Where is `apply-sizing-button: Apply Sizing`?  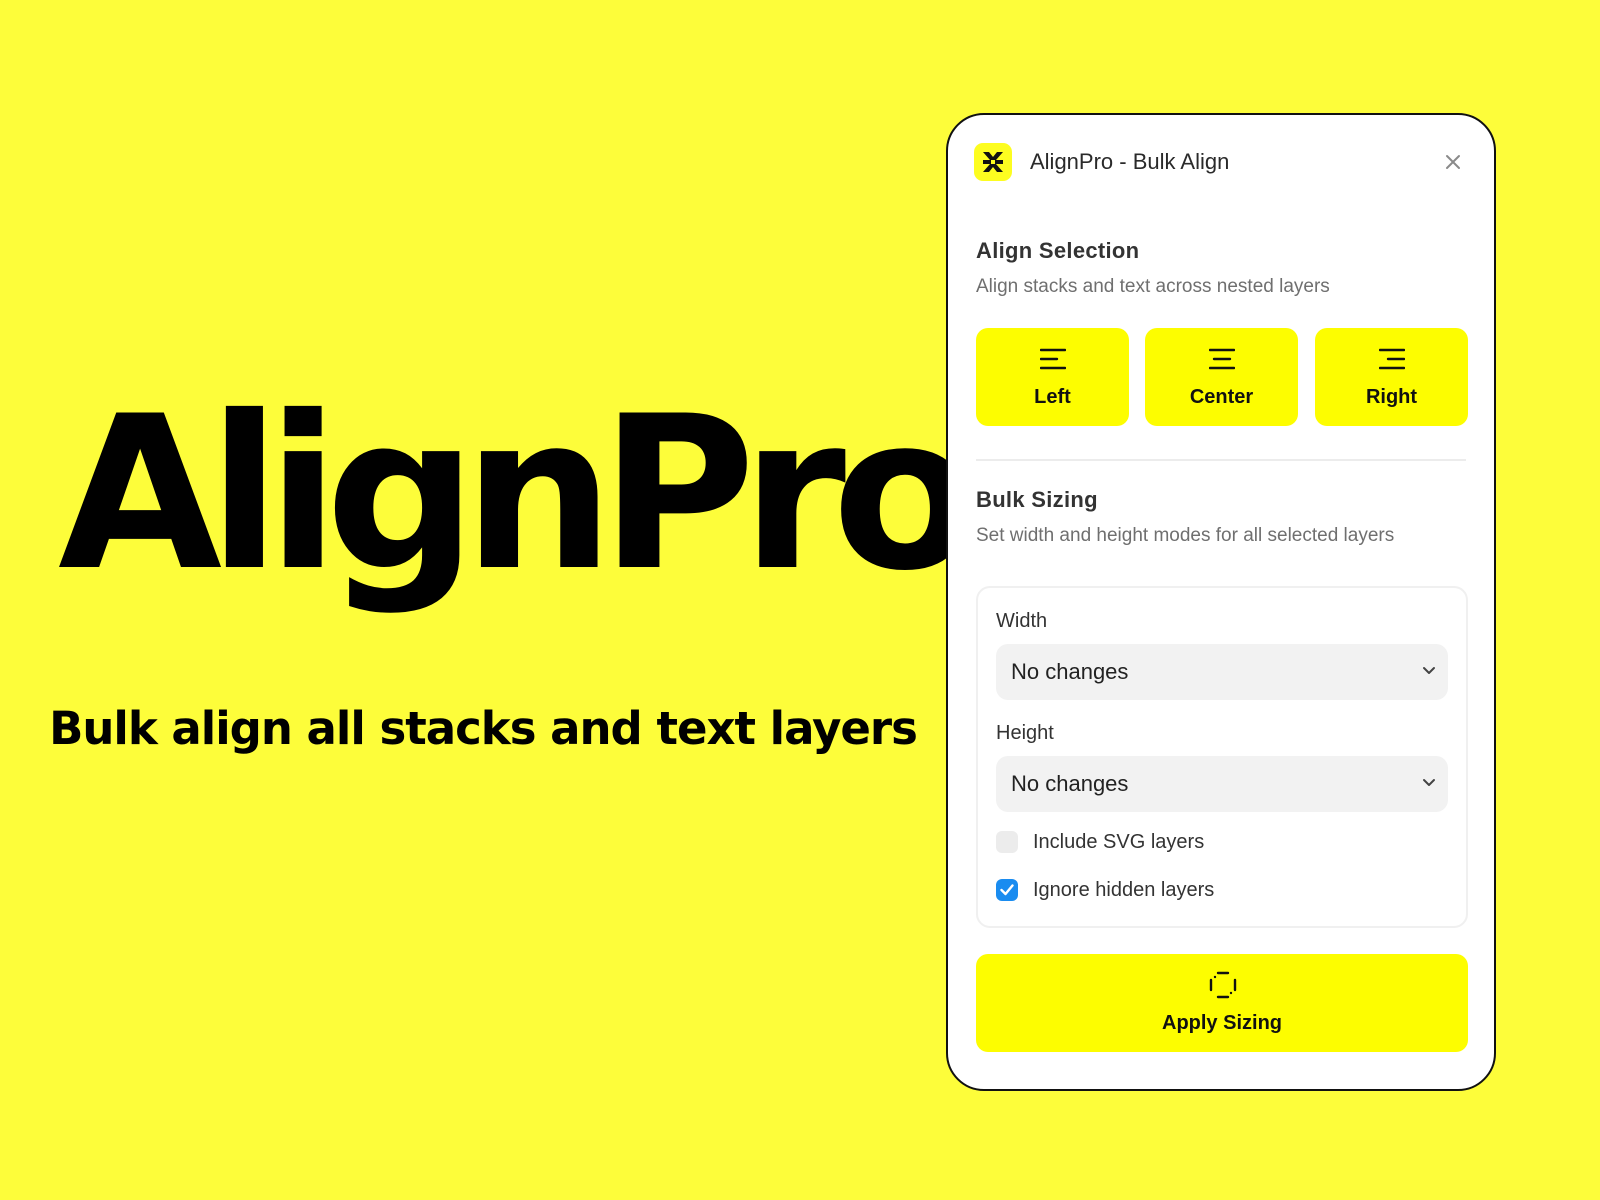 apply-sizing-button: Apply Sizing is located at coordinates (1222, 1003).